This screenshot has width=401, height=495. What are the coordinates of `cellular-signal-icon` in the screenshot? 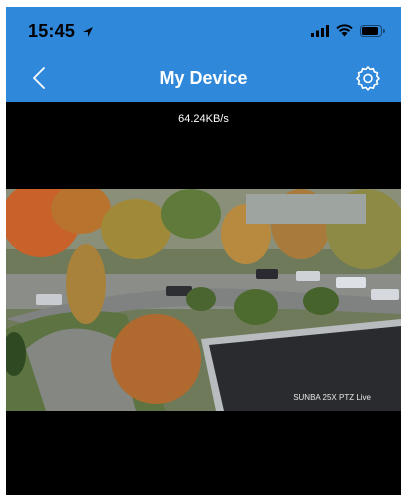 It's located at (320, 30).